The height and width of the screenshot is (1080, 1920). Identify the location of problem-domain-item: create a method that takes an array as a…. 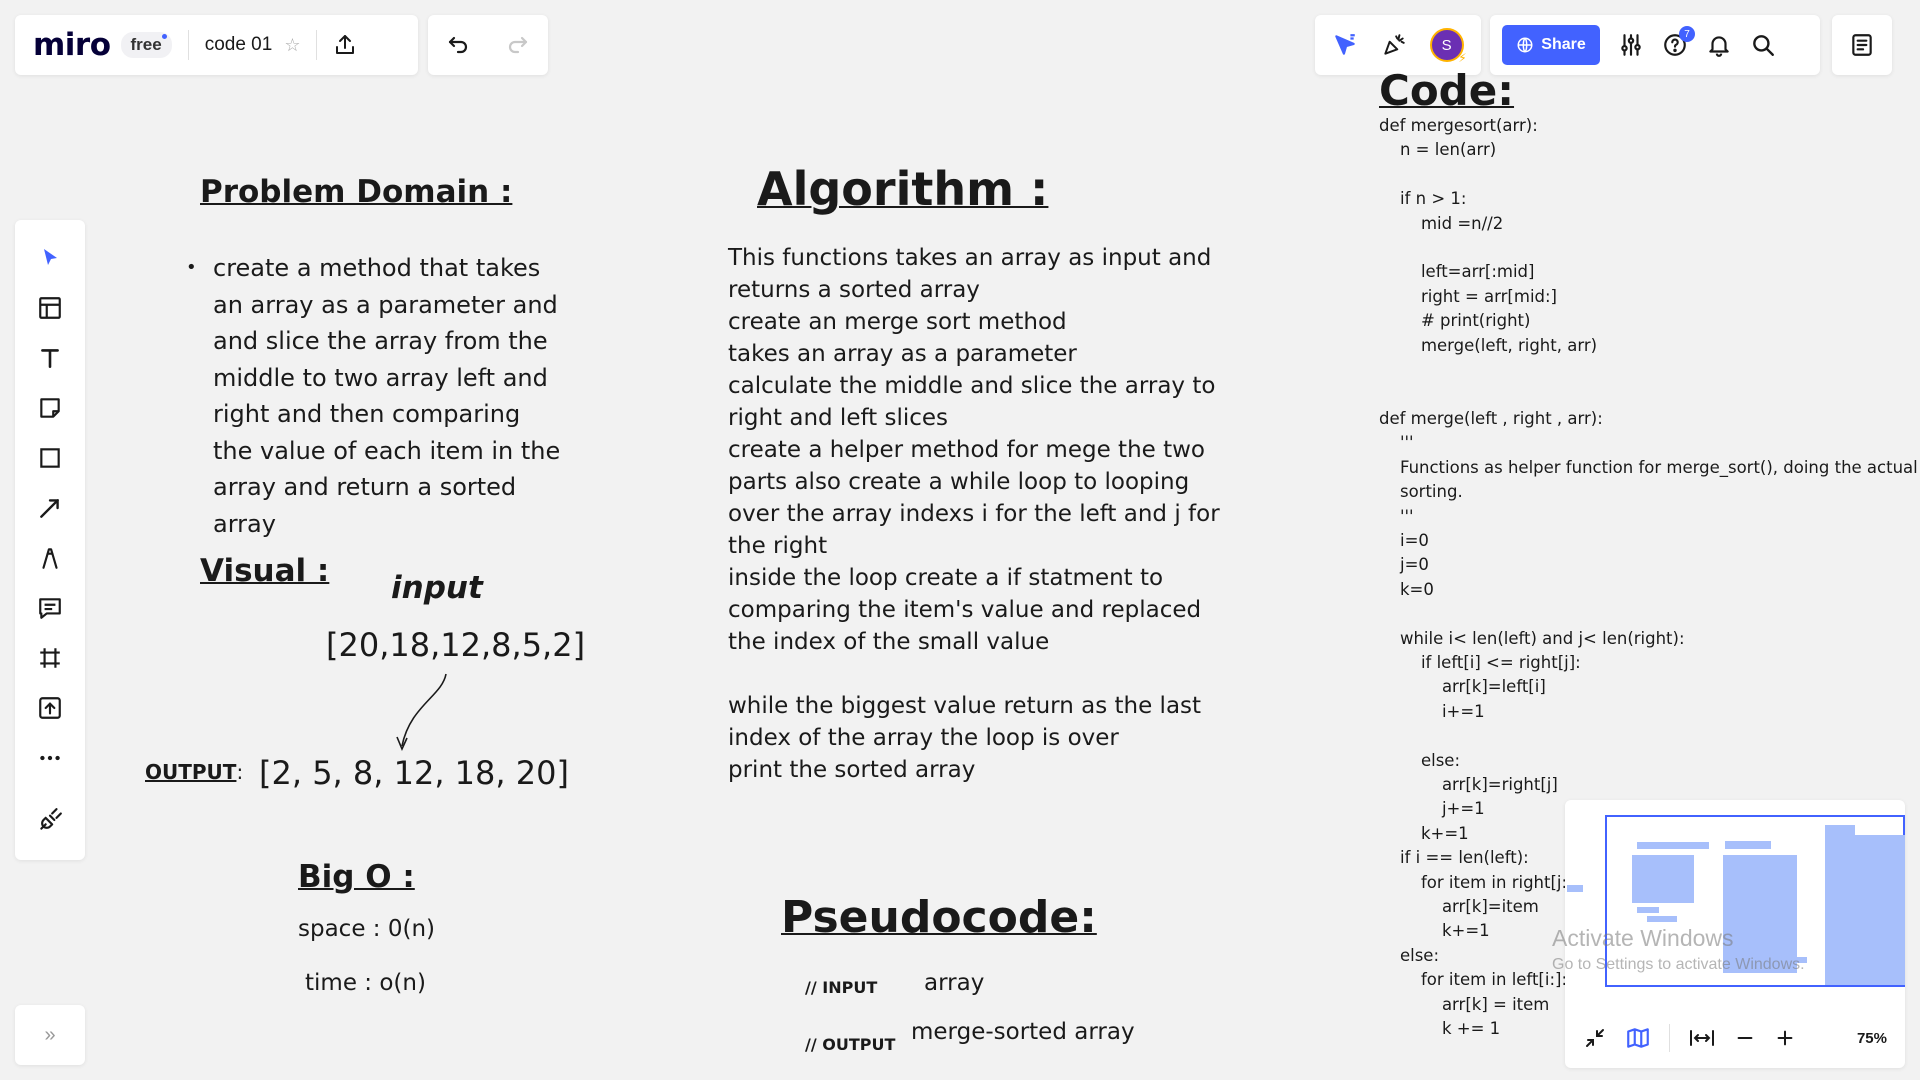
(373, 396).